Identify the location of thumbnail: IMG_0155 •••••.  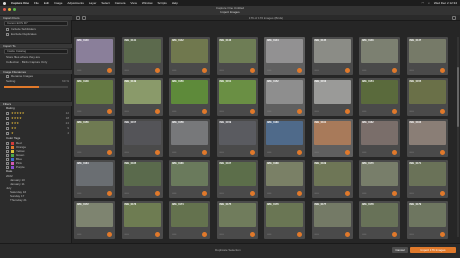
(427, 97).